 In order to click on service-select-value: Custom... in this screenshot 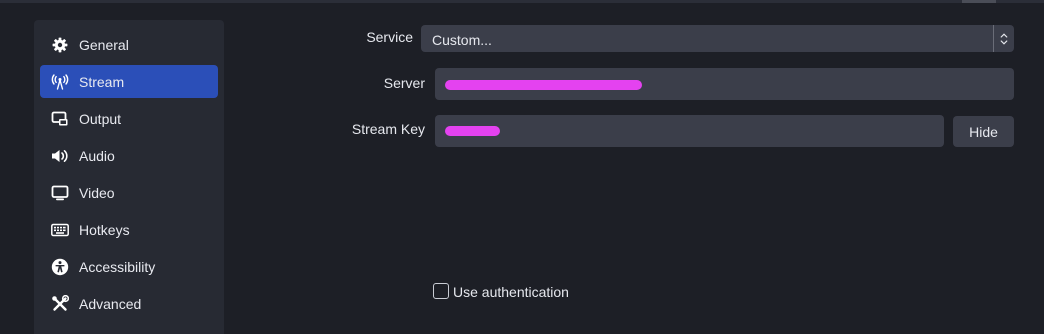, I will do `click(462, 40)`.